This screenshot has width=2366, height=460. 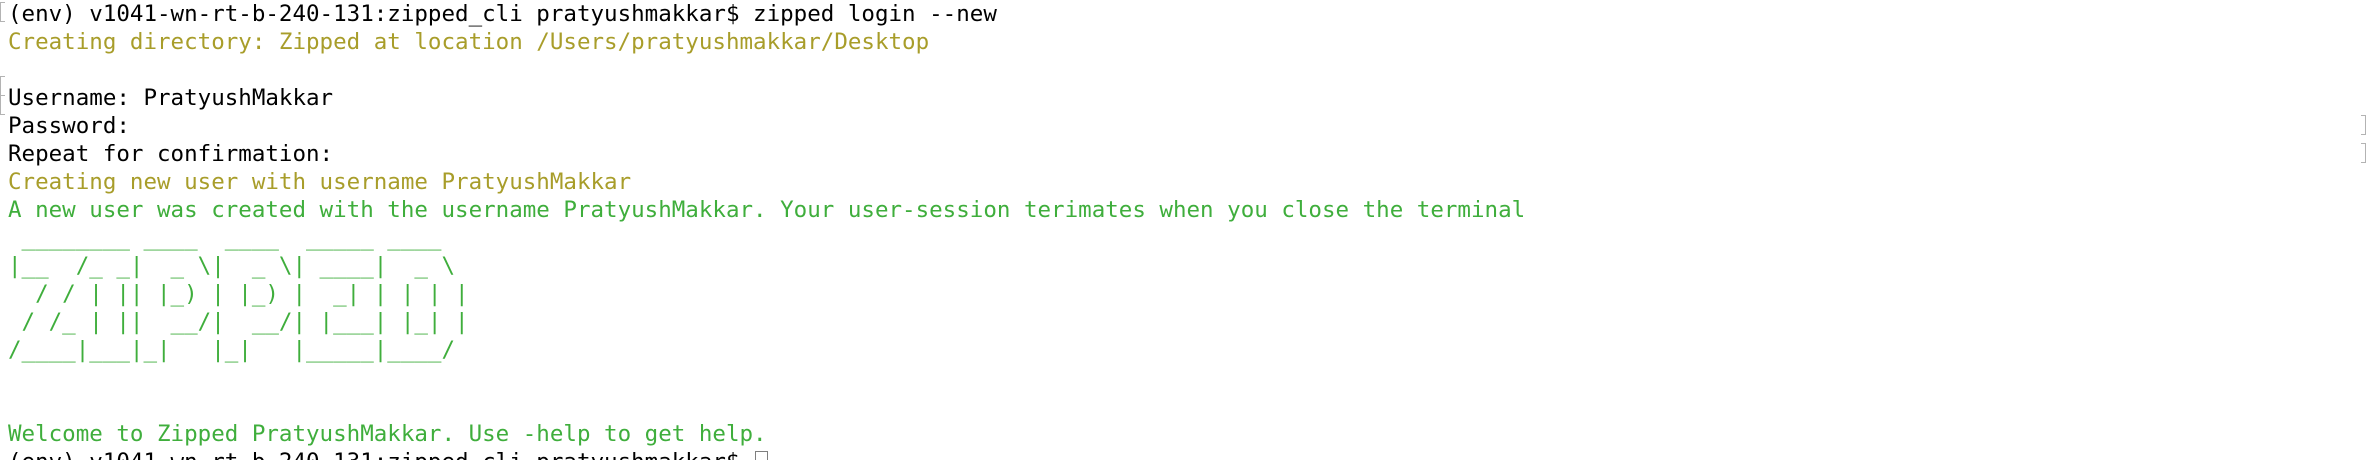 What do you see at coordinates (171, 98) in the screenshot?
I see `username-line: Username: PratyushMakkar` at bounding box center [171, 98].